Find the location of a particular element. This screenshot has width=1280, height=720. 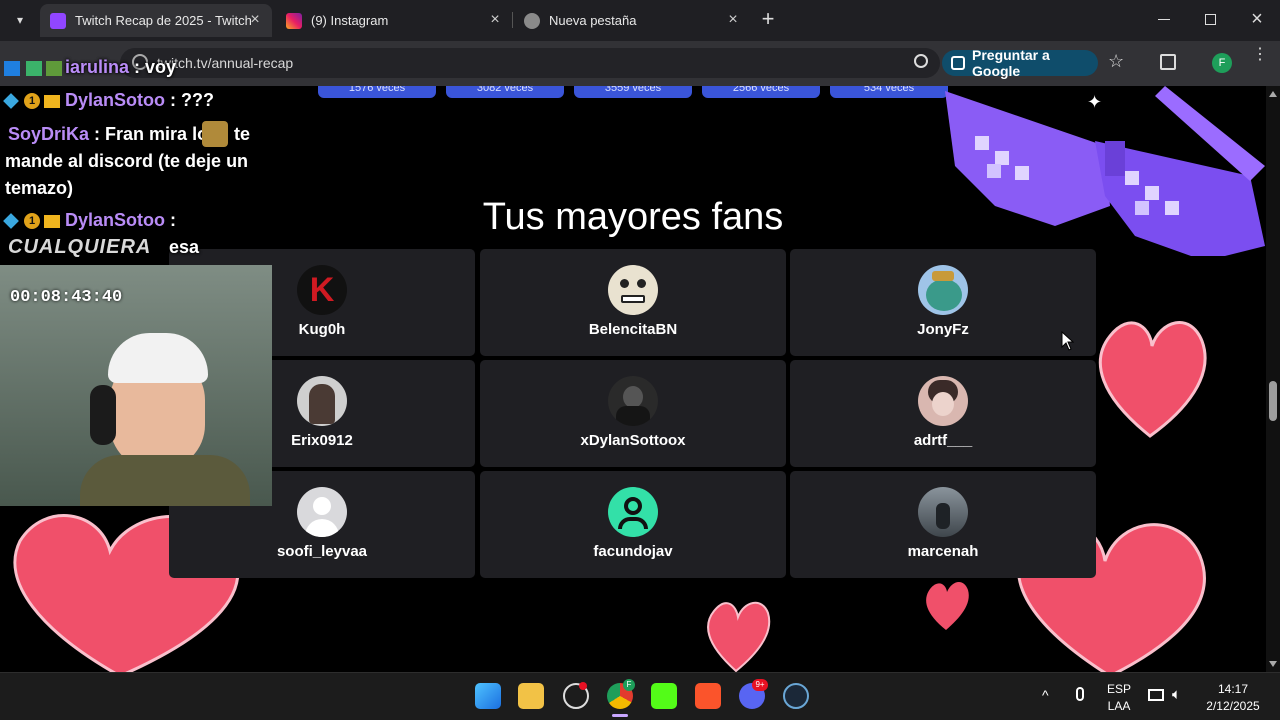

fan-card: JonyFz is located at coordinates (943, 302).